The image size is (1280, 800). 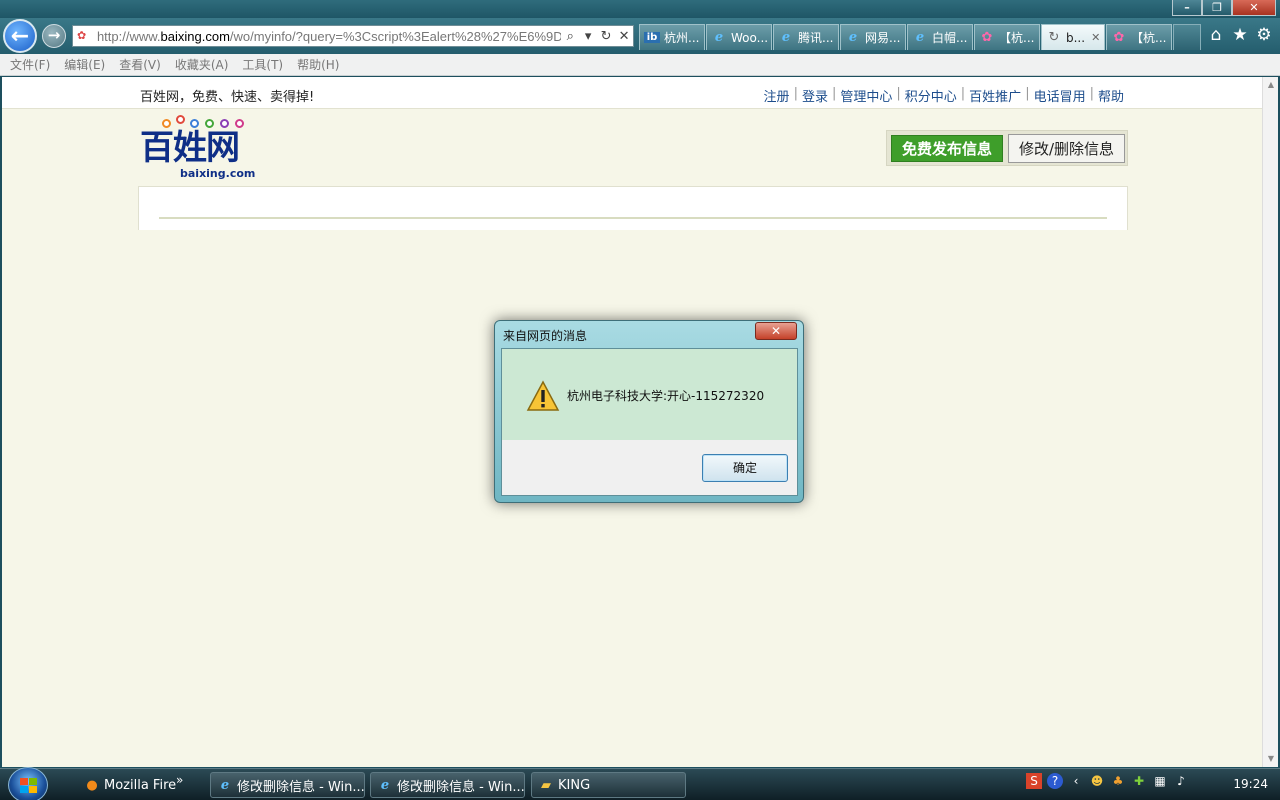 I want to click on search-icon: ⌕, so click(x=570, y=36).